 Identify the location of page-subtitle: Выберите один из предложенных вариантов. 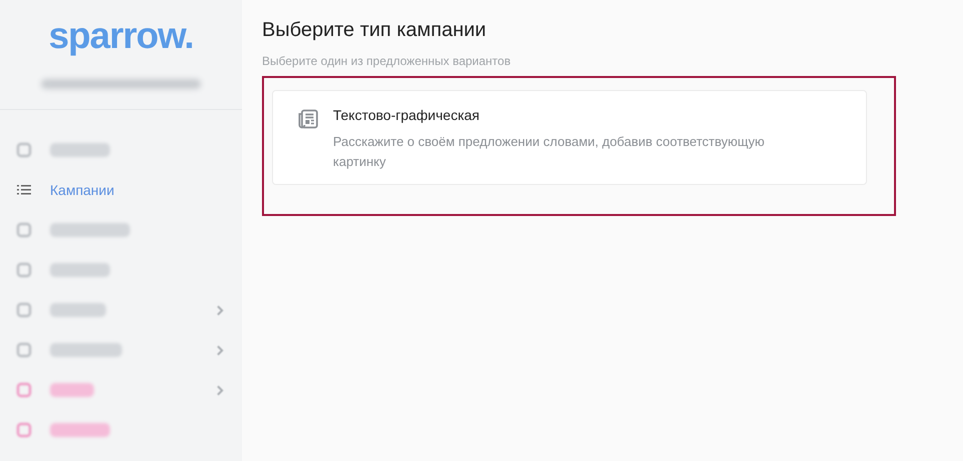
(387, 61).